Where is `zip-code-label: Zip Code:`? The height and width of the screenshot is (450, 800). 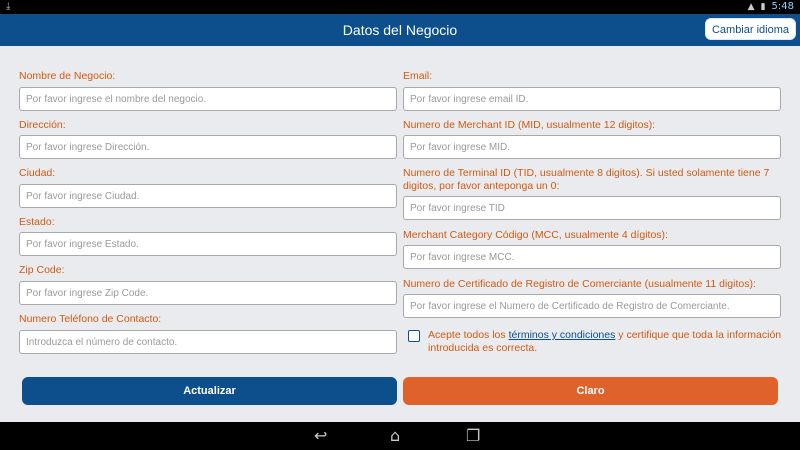
zip-code-label: Zip Code: is located at coordinates (42, 270).